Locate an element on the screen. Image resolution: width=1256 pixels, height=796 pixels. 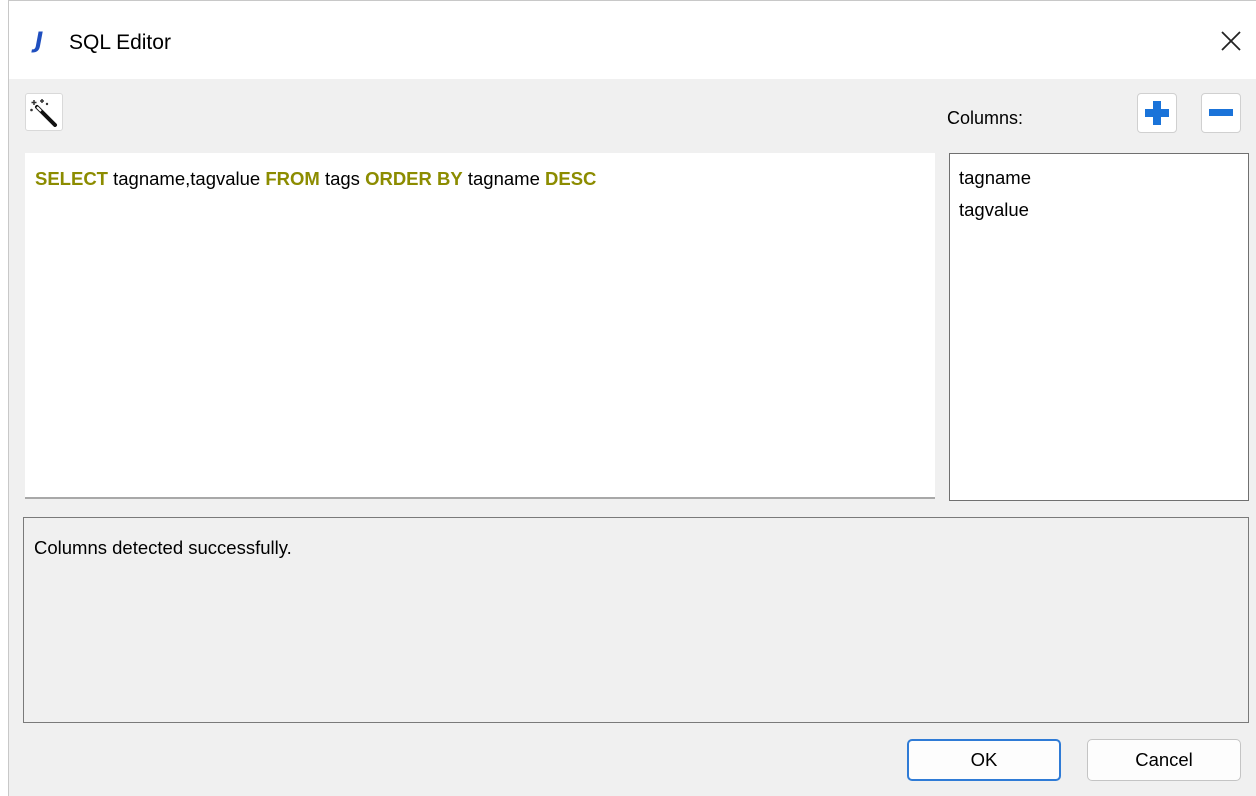
columns-label: Columns: is located at coordinates (985, 118).